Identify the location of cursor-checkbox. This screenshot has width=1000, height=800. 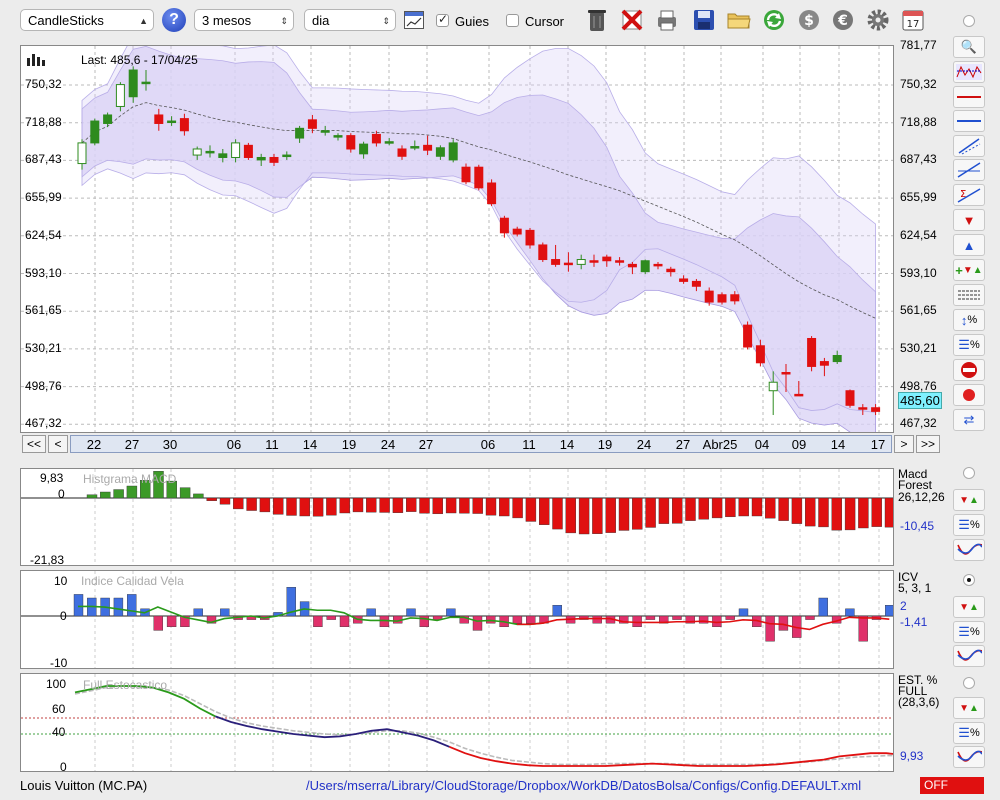
(512, 20).